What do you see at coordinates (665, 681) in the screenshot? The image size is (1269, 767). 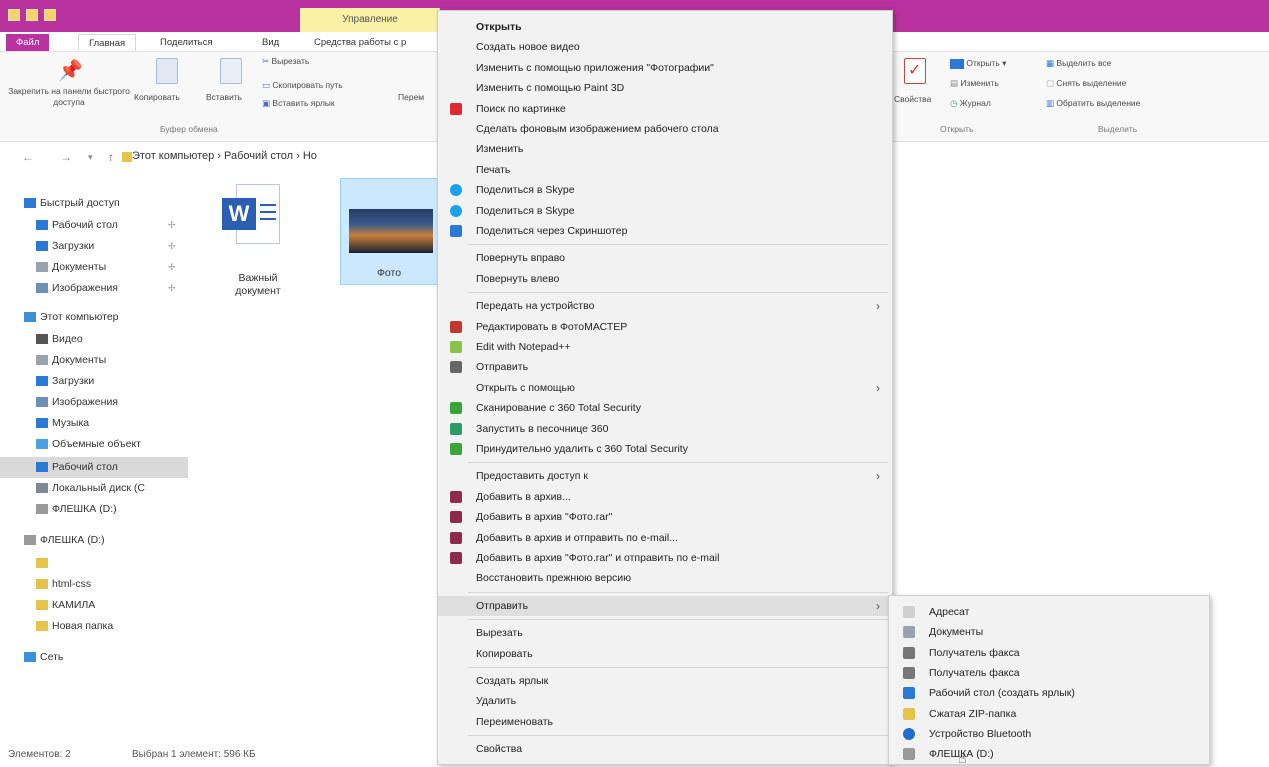 I see `context-menu-item: Создать ярлык` at bounding box center [665, 681].